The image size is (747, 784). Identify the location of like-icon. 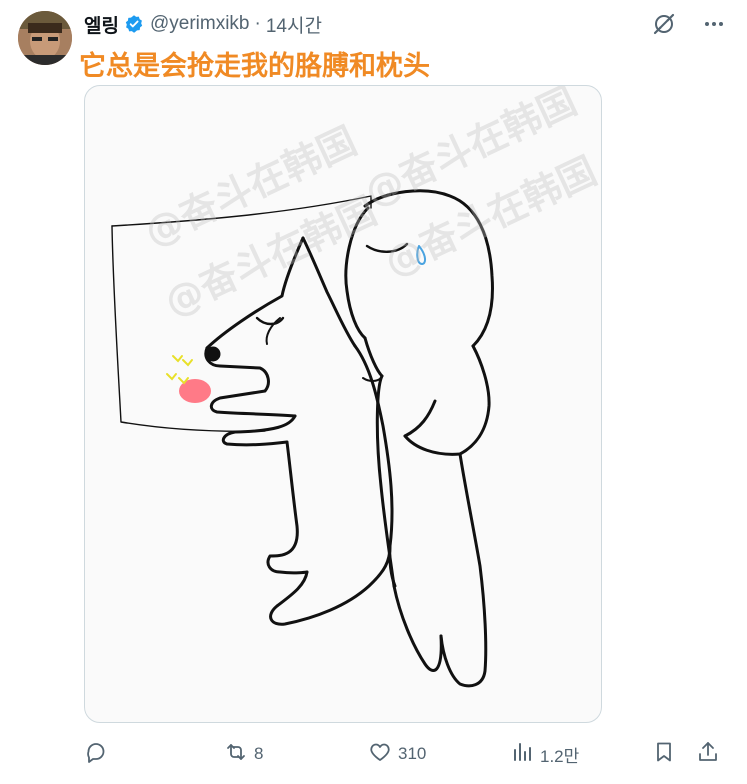
(380, 754).